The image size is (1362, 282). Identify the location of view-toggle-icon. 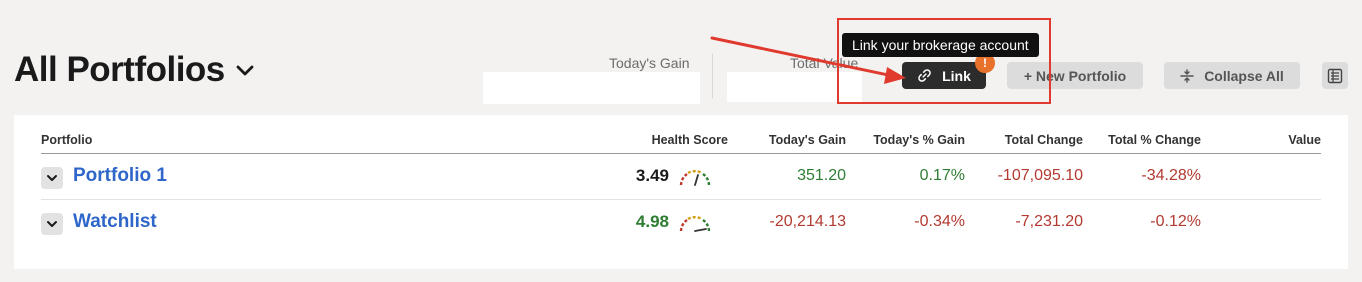
(1335, 75).